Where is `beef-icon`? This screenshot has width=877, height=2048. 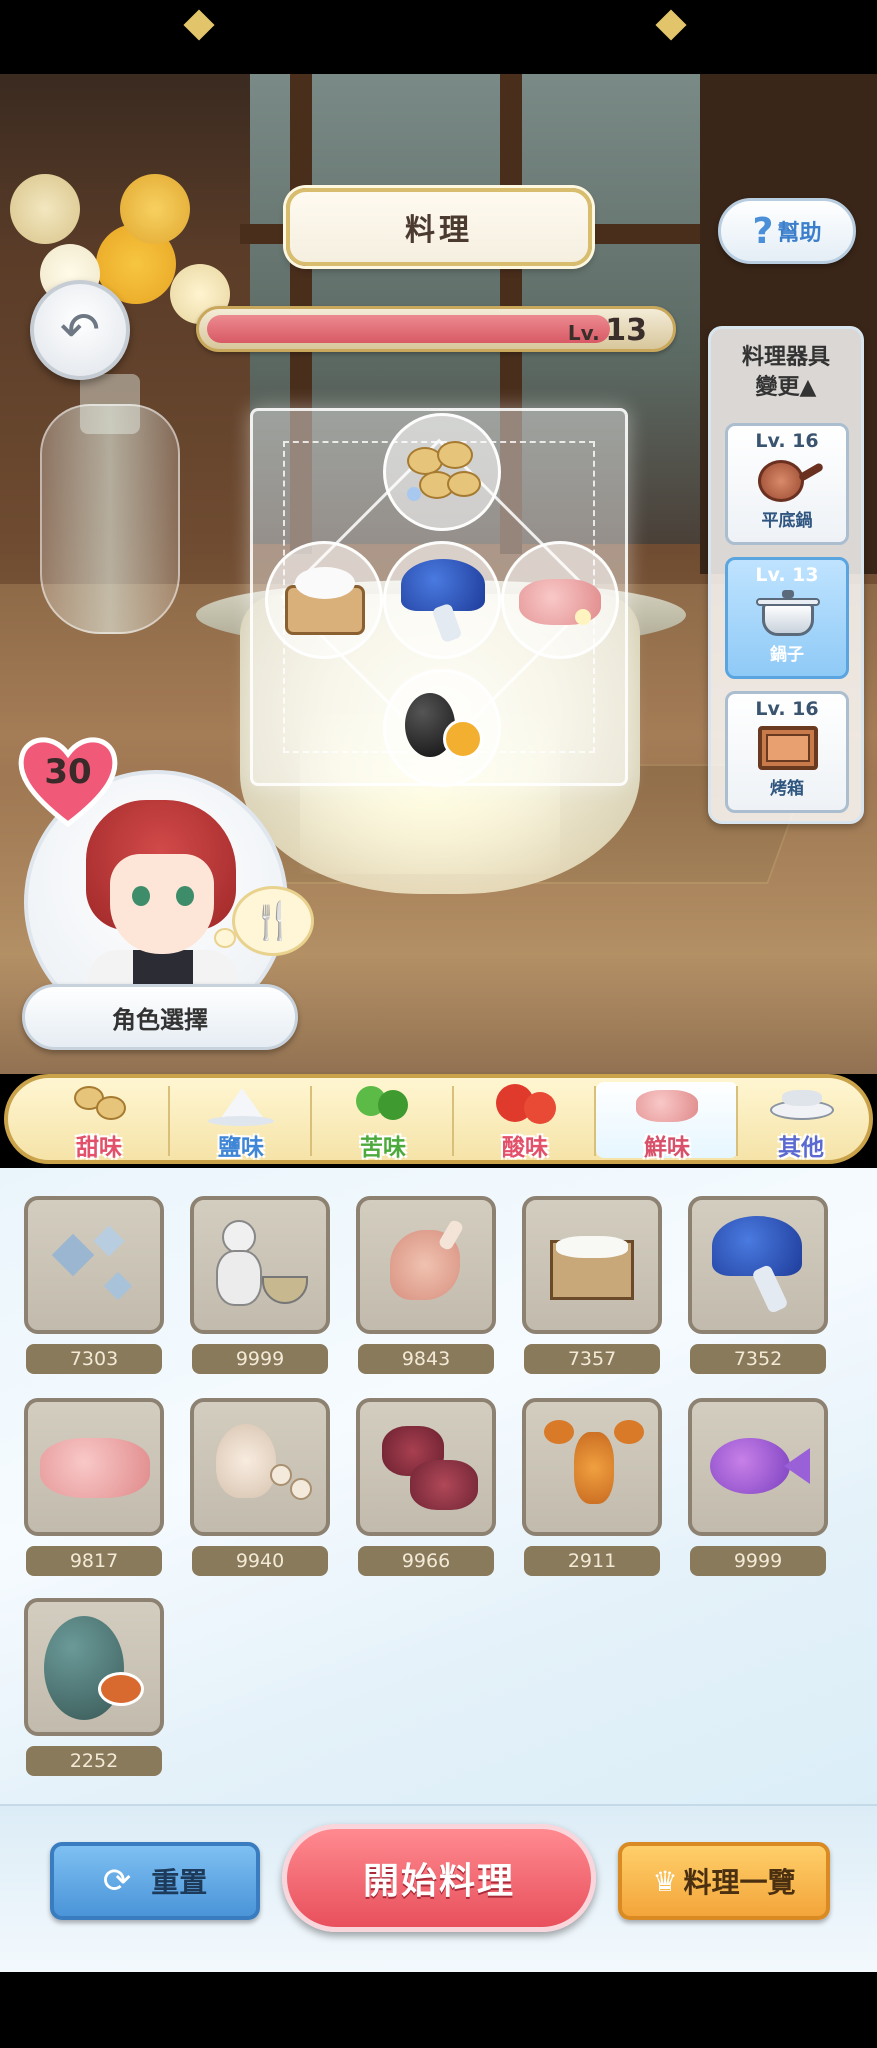 beef-icon is located at coordinates (426, 1467).